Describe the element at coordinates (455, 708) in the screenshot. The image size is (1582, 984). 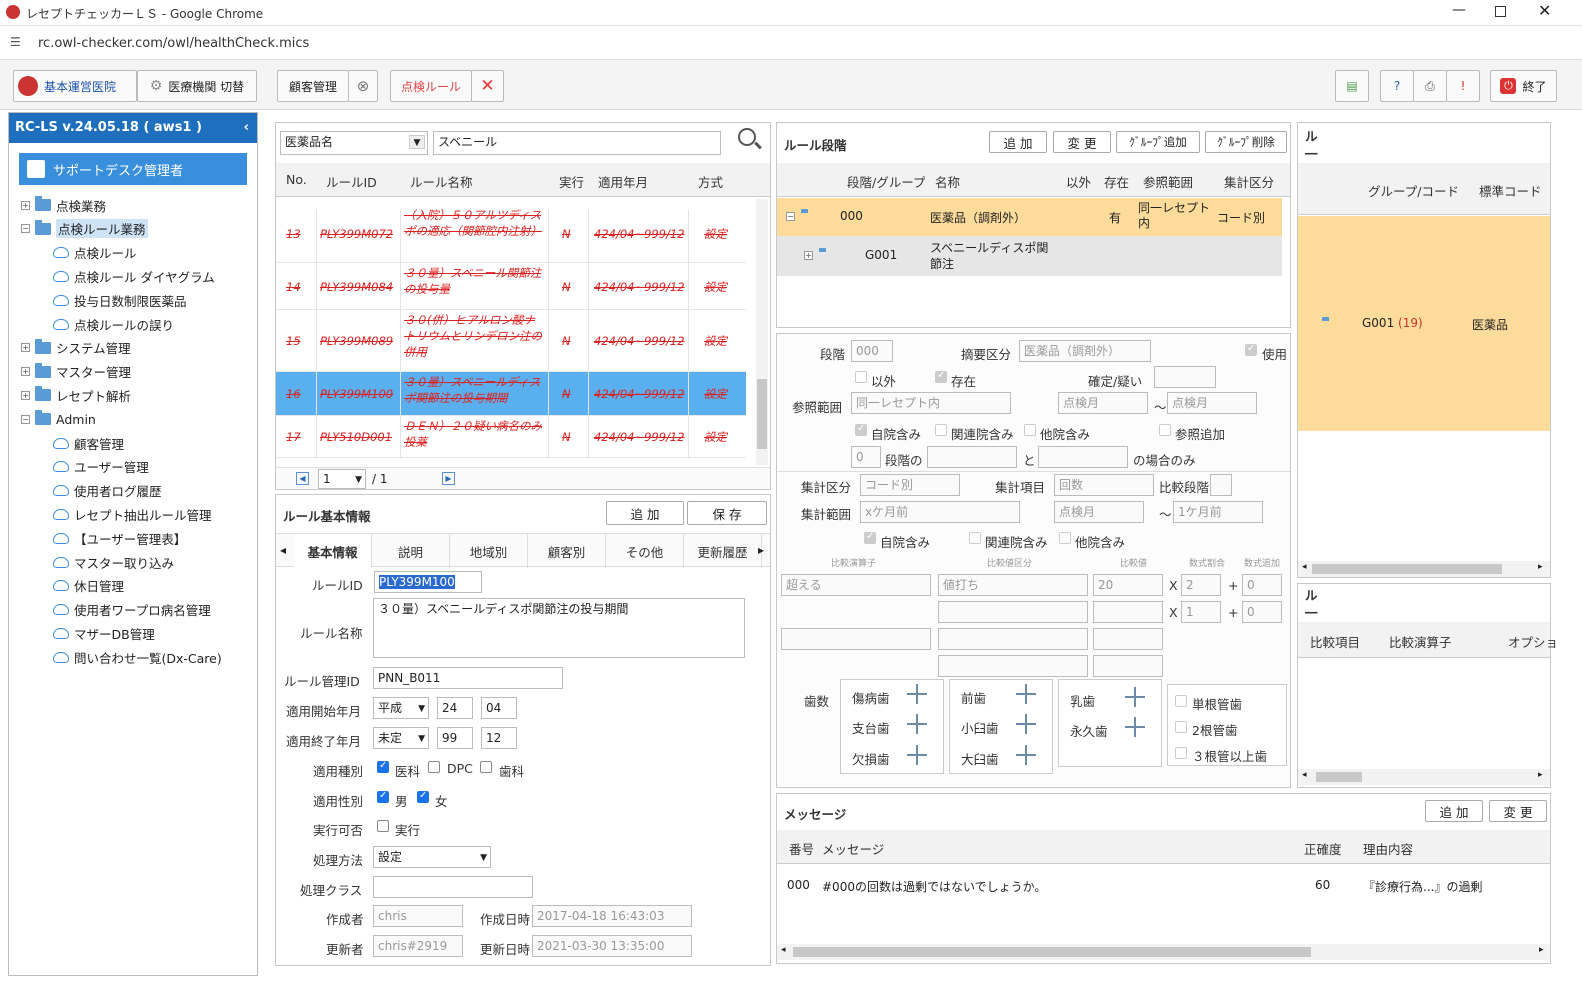
I see `start-year-field: 24` at that location.